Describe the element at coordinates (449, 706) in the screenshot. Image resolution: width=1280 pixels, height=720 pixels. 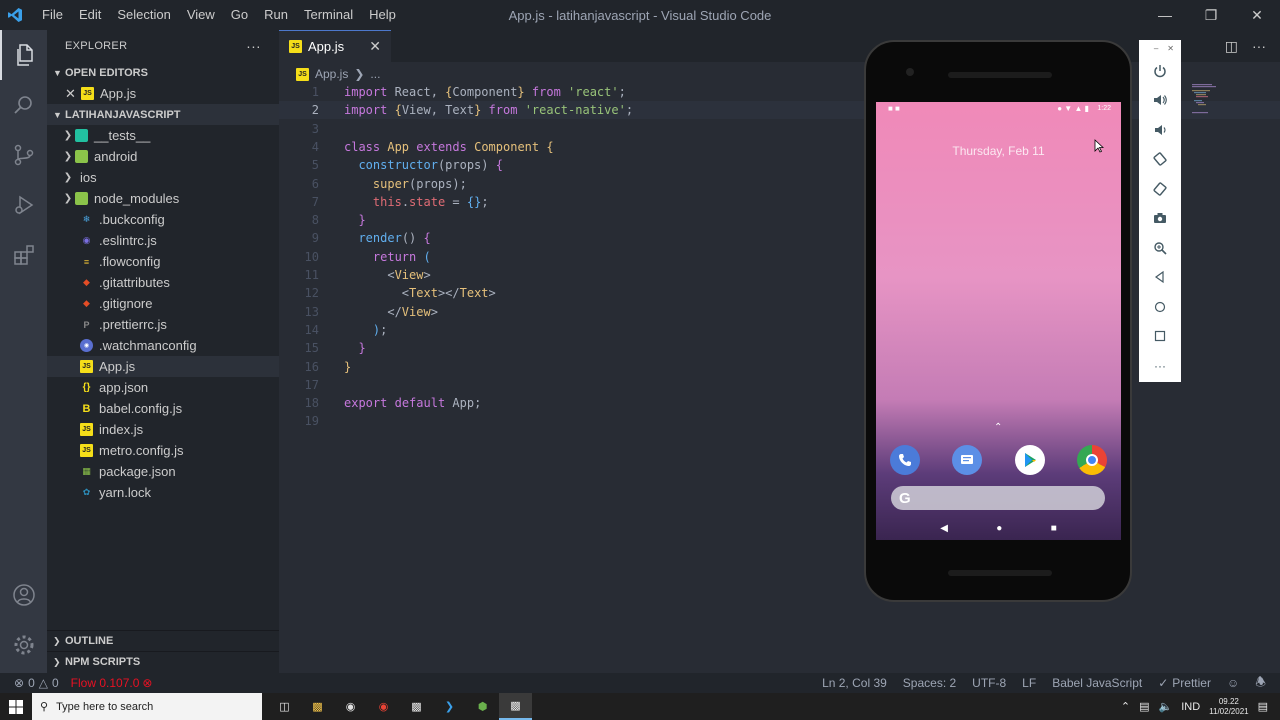
I see `vscode-taskbar-icon: ❯` at that location.